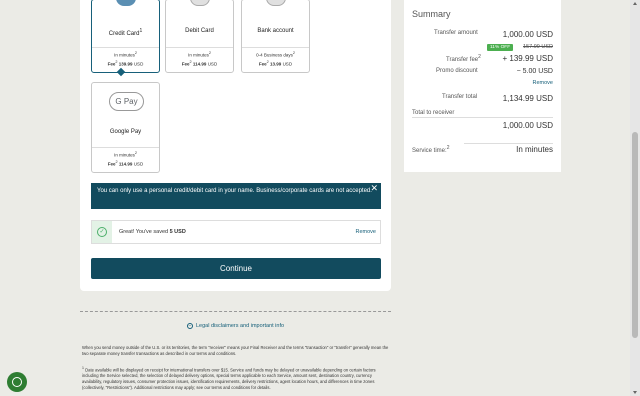 The image size is (640, 396). What do you see at coordinates (199, 36) in the screenshot?
I see `option-debit-card: Debit Card In minutes2 Fee2 114.99 USD` at bounding box center [199, 36].